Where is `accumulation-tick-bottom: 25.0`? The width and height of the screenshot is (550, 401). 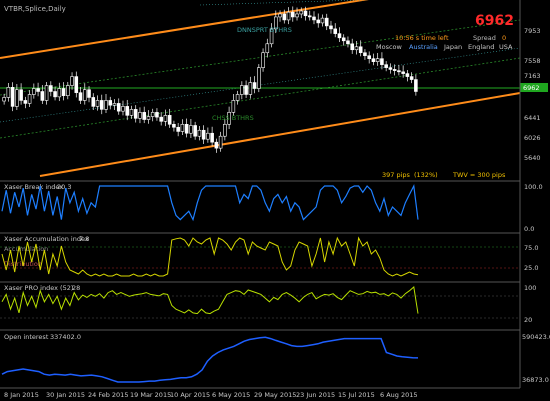
accumulation-tick-bottom: 25.0 is located at coordinates (531, 268).